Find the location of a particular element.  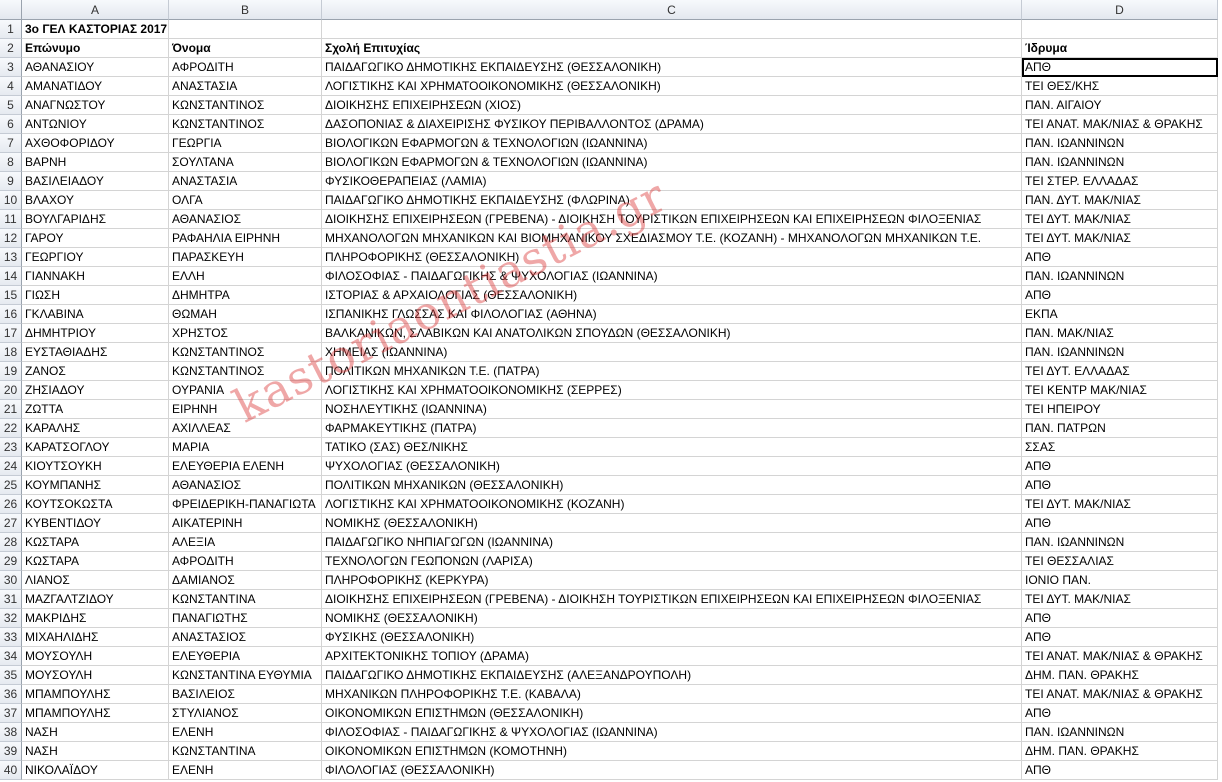

row-number: 25 is located at coordinates (11, 485).